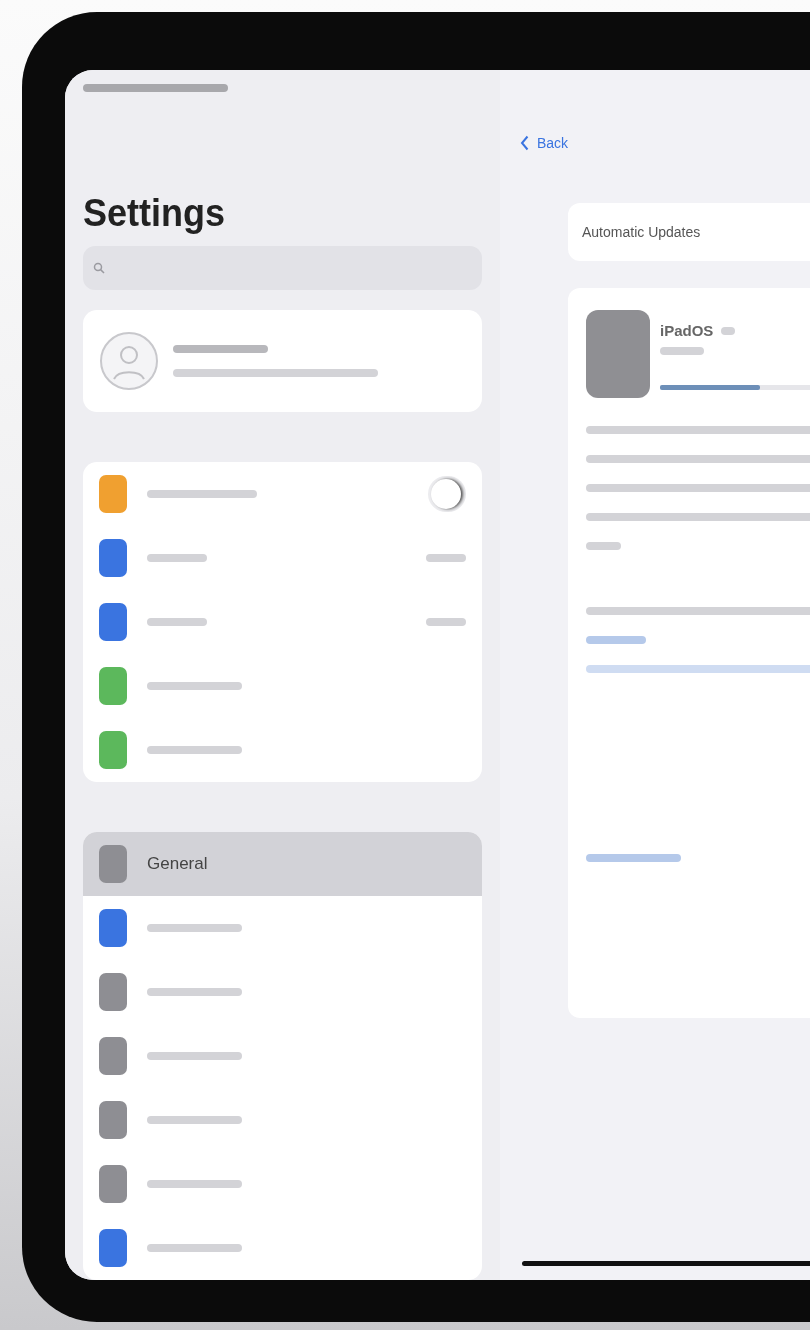 This screenshot has height=1330, width=810. I want to click on profile-card, so click(282, 361).